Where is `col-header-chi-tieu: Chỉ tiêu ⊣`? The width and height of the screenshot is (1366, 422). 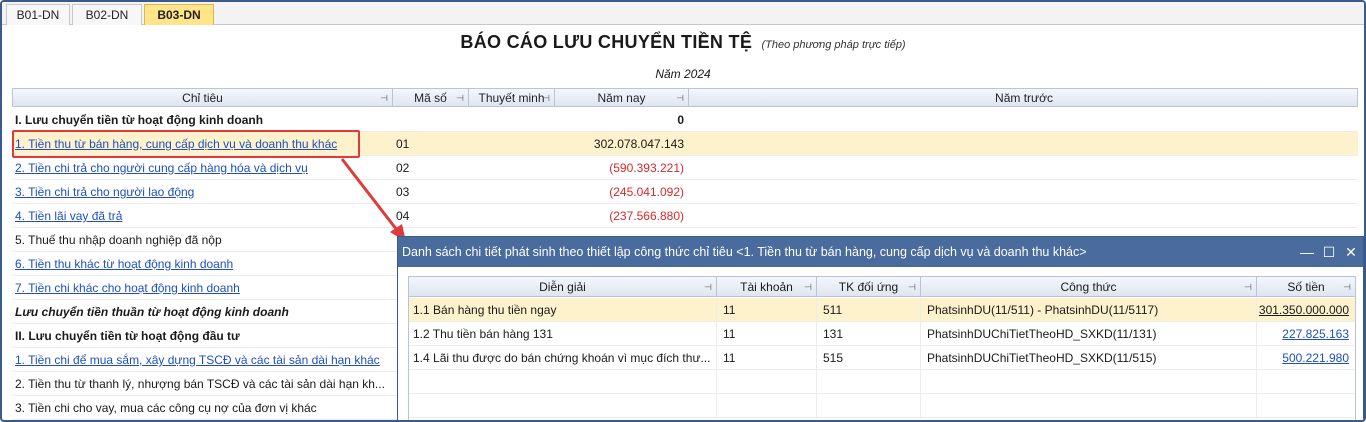
col-header-chi-tieu: Chỉ tiêu ⊣ is located at coordinates (203, 98).